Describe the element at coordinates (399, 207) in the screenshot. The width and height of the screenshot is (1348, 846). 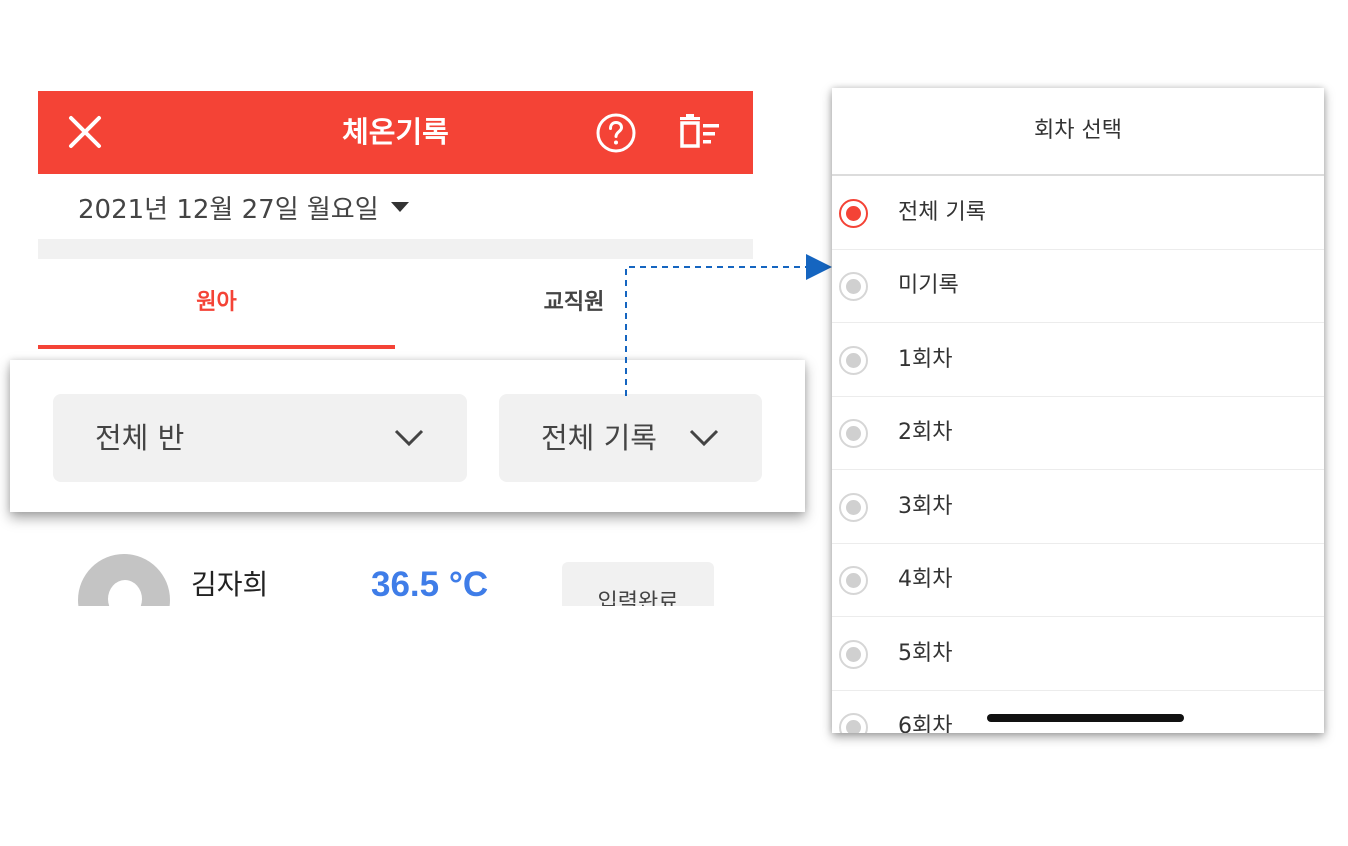
I see `caret-down-icon` at that location.